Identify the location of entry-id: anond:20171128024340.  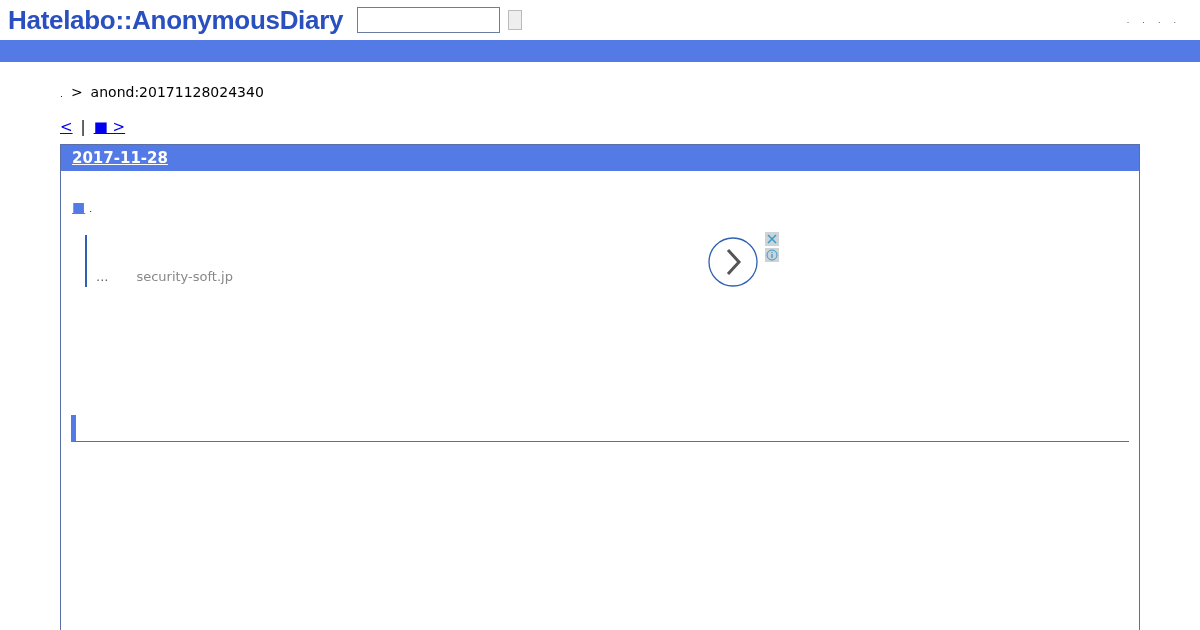
(177, 92).